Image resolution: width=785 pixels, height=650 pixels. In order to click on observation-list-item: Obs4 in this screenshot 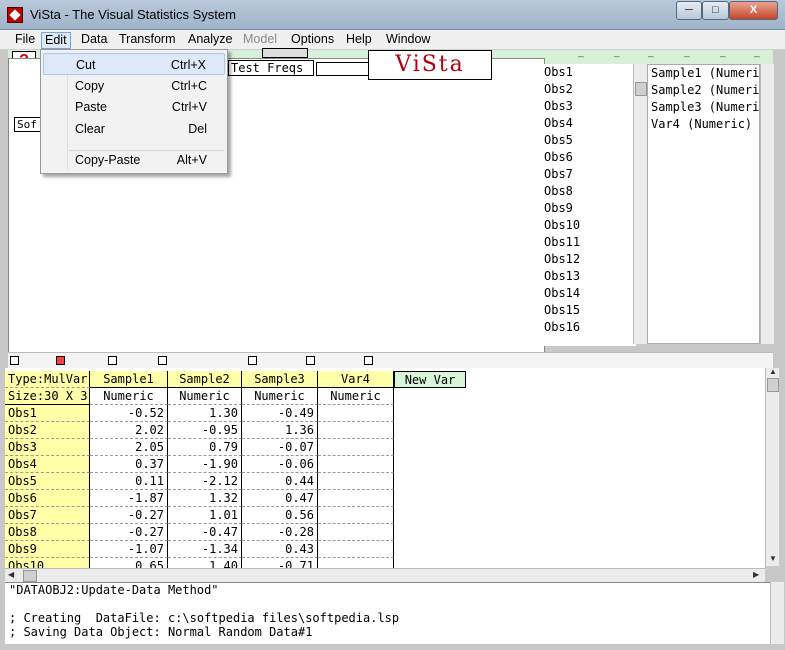, I will do `click(588, 123)`.